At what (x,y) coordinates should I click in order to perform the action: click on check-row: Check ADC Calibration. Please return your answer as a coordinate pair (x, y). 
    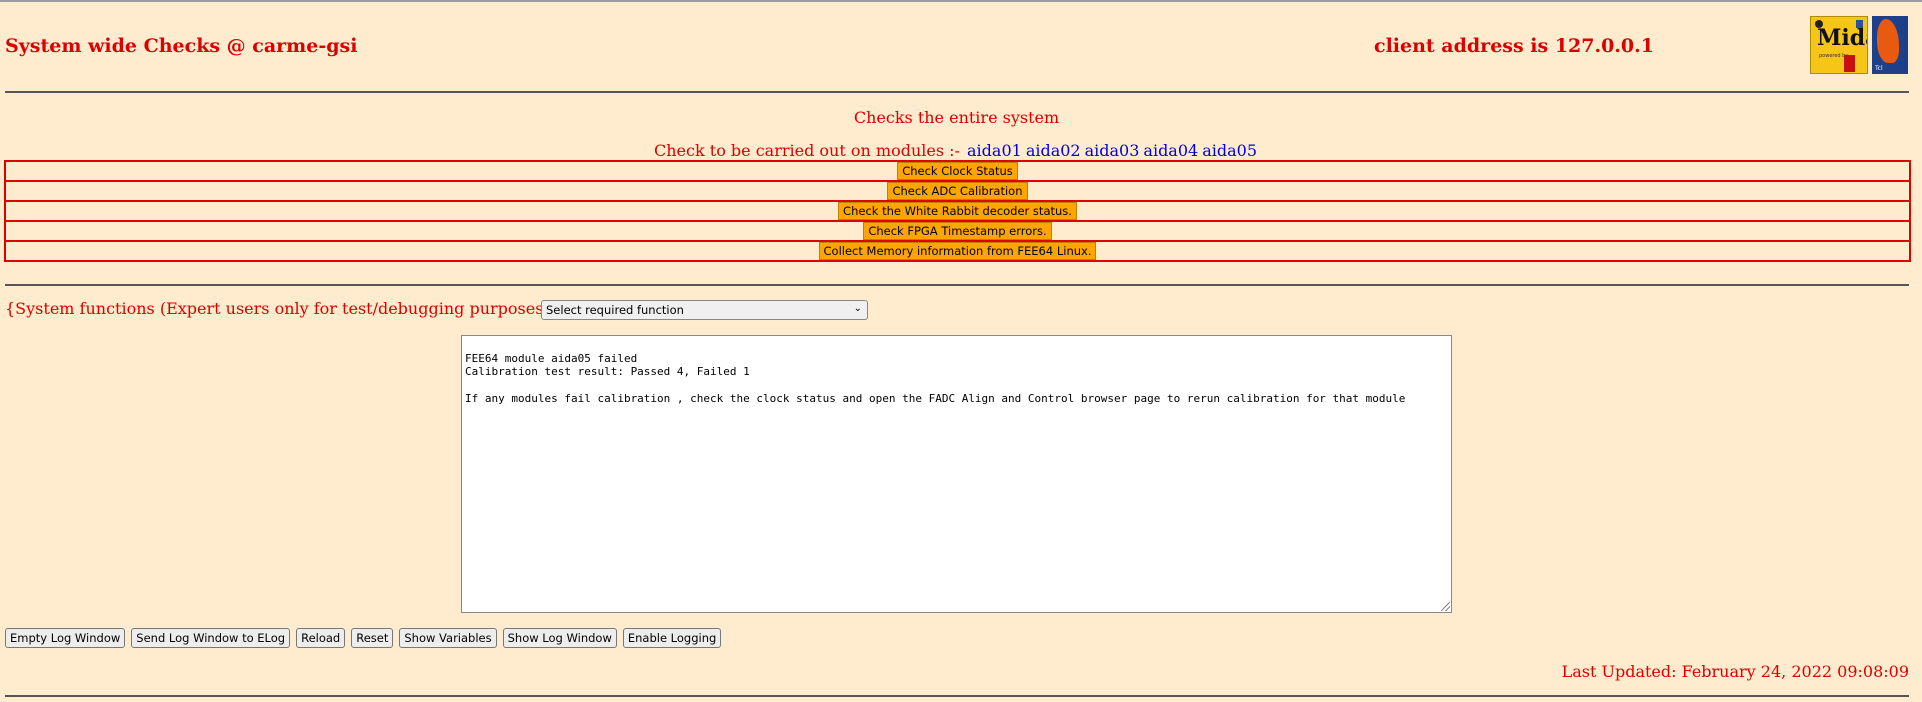
    Looking at the image, I should click on (957, 191).